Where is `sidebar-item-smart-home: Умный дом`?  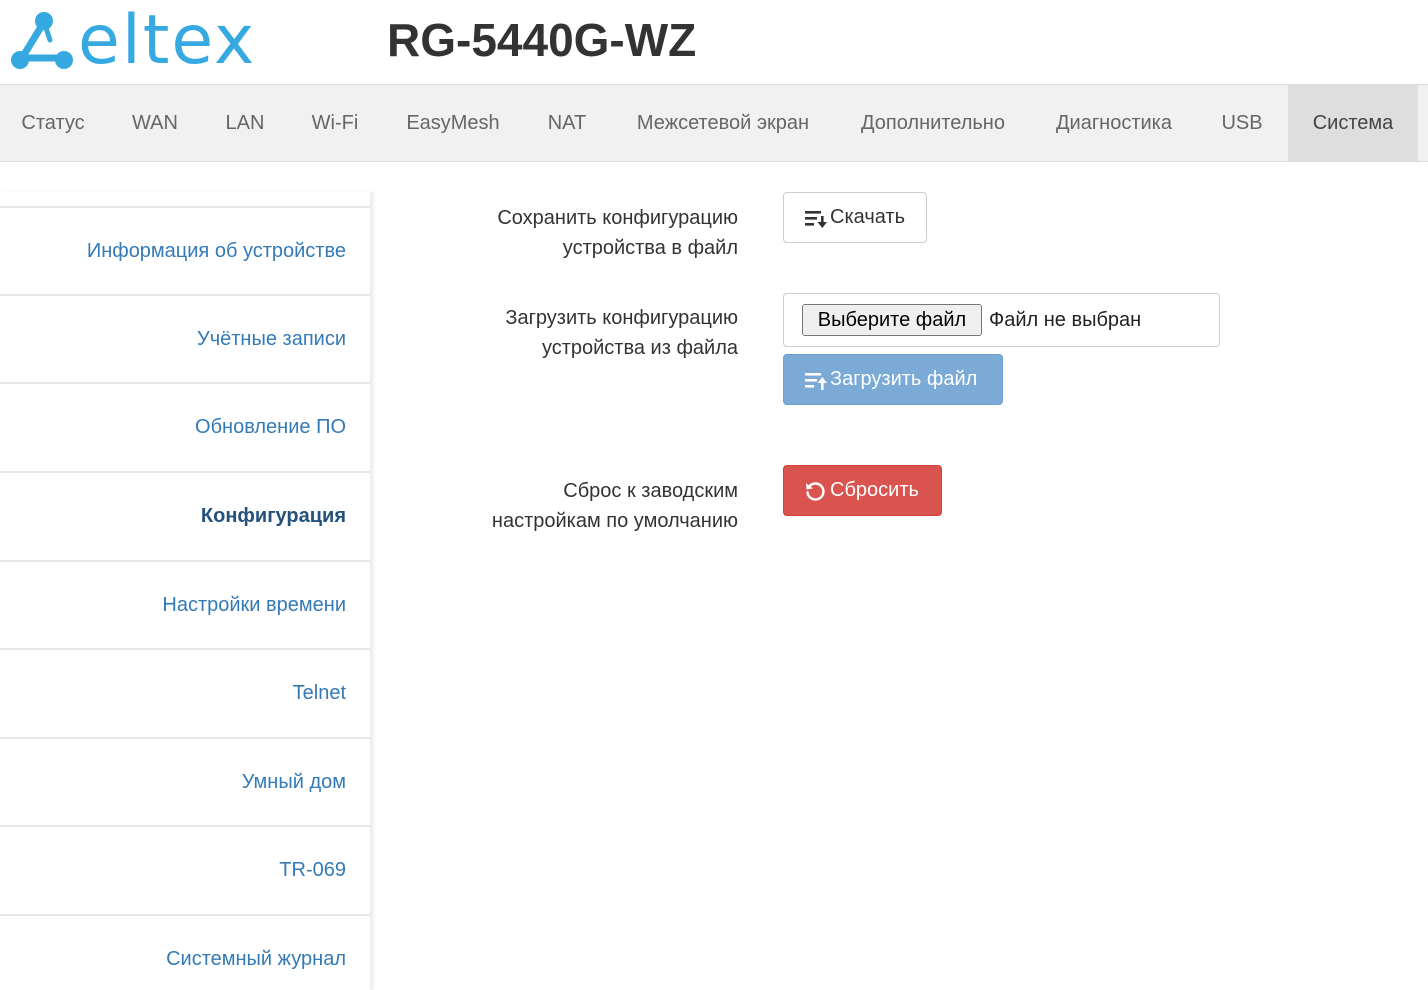 sidebar-item-smart-home: Умный дом is located at coordinates (185, 781).